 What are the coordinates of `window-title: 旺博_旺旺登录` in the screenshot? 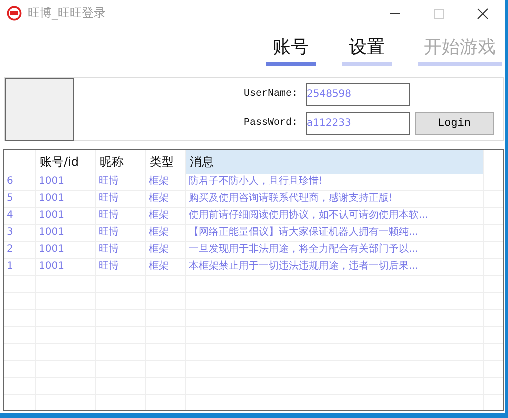 It's located at (67, 13).